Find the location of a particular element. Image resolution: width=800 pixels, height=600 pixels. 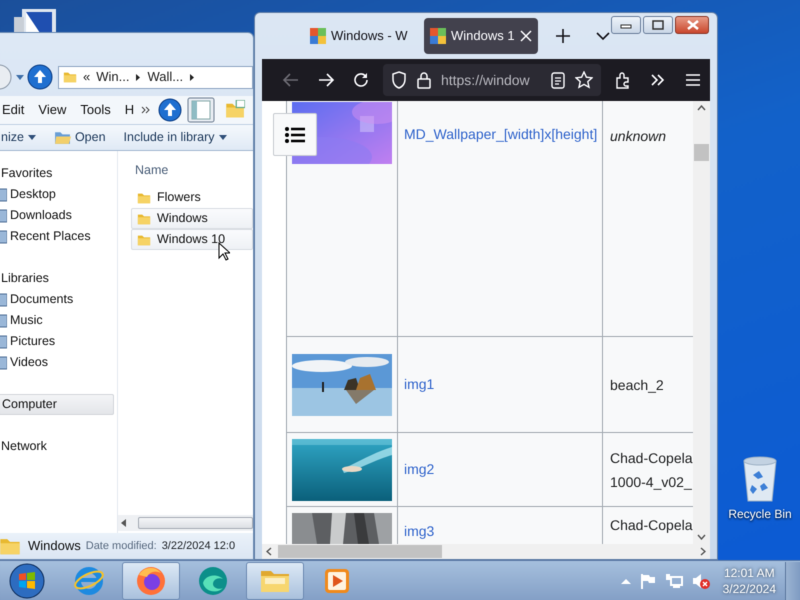

list-icon is located at coordinates (295, 134).